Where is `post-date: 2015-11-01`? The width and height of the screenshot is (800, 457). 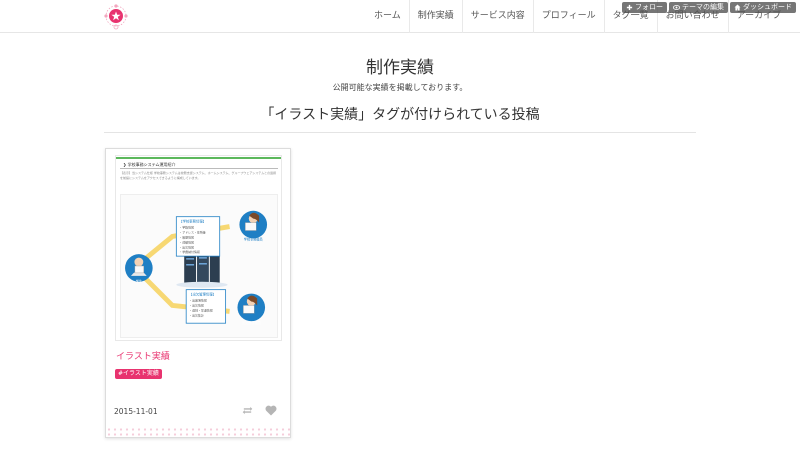
post-date: 2015-11-01 is located at coordinates (136, 411).